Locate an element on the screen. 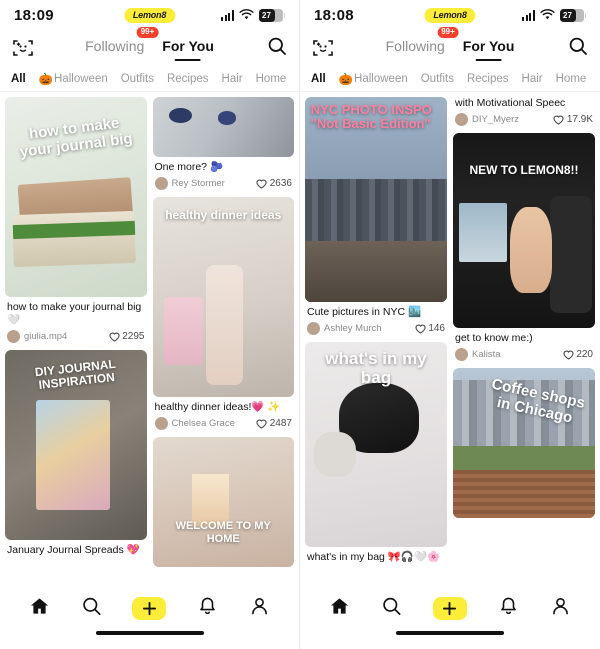 This screenshot has width=600, height=649. post-thumbnail: Coffee shops in Chicago is located at coordinates (524, 443).